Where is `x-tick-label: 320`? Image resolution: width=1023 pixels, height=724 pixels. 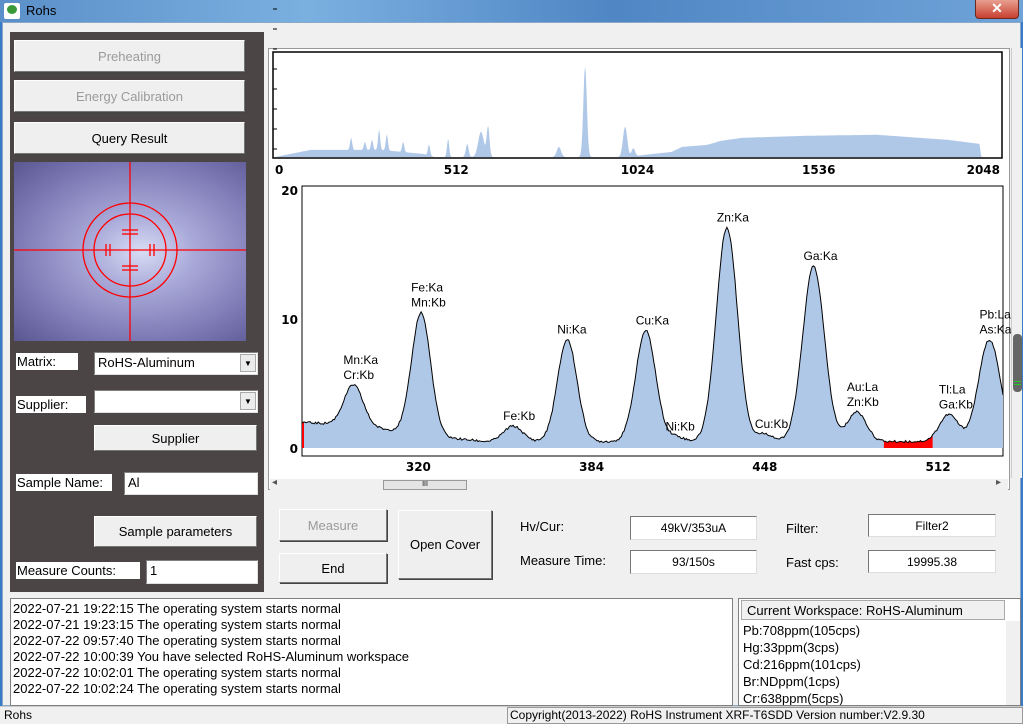 x-tick-label: 320 is located at coordinates (418, 467).